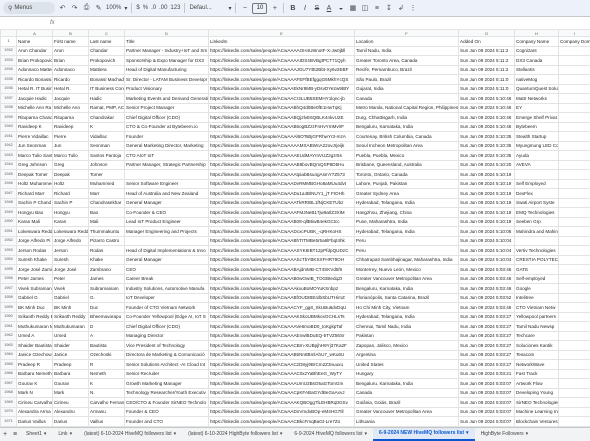 This screenshot has width=590, height=441. I want to click on table-cell: Sun Jun 09 2024 5:10:35, so click(487, 137).